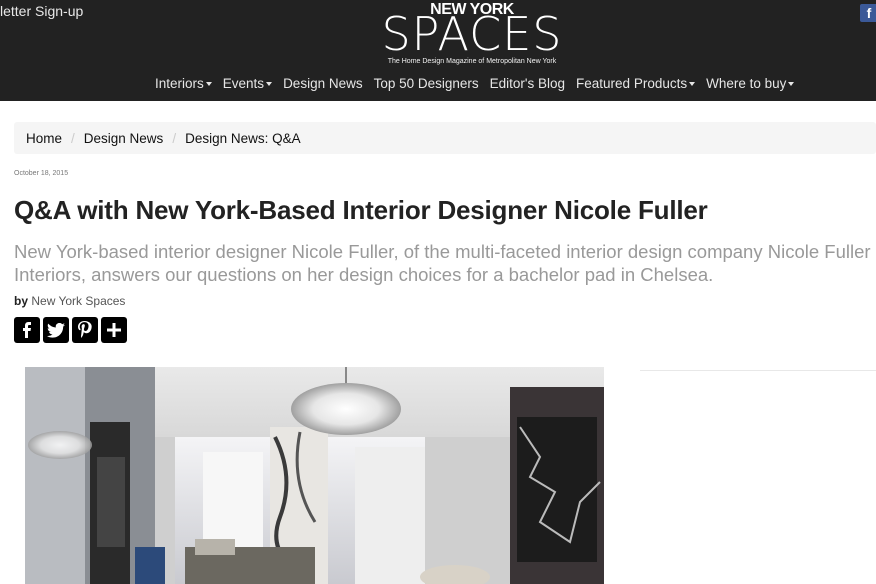 The image size is (876, 584). Describe the element at coordinates (445, 138) in the screenshot. I see `breadcrumb: Home / Design News / Design News: Q&A` at that location.